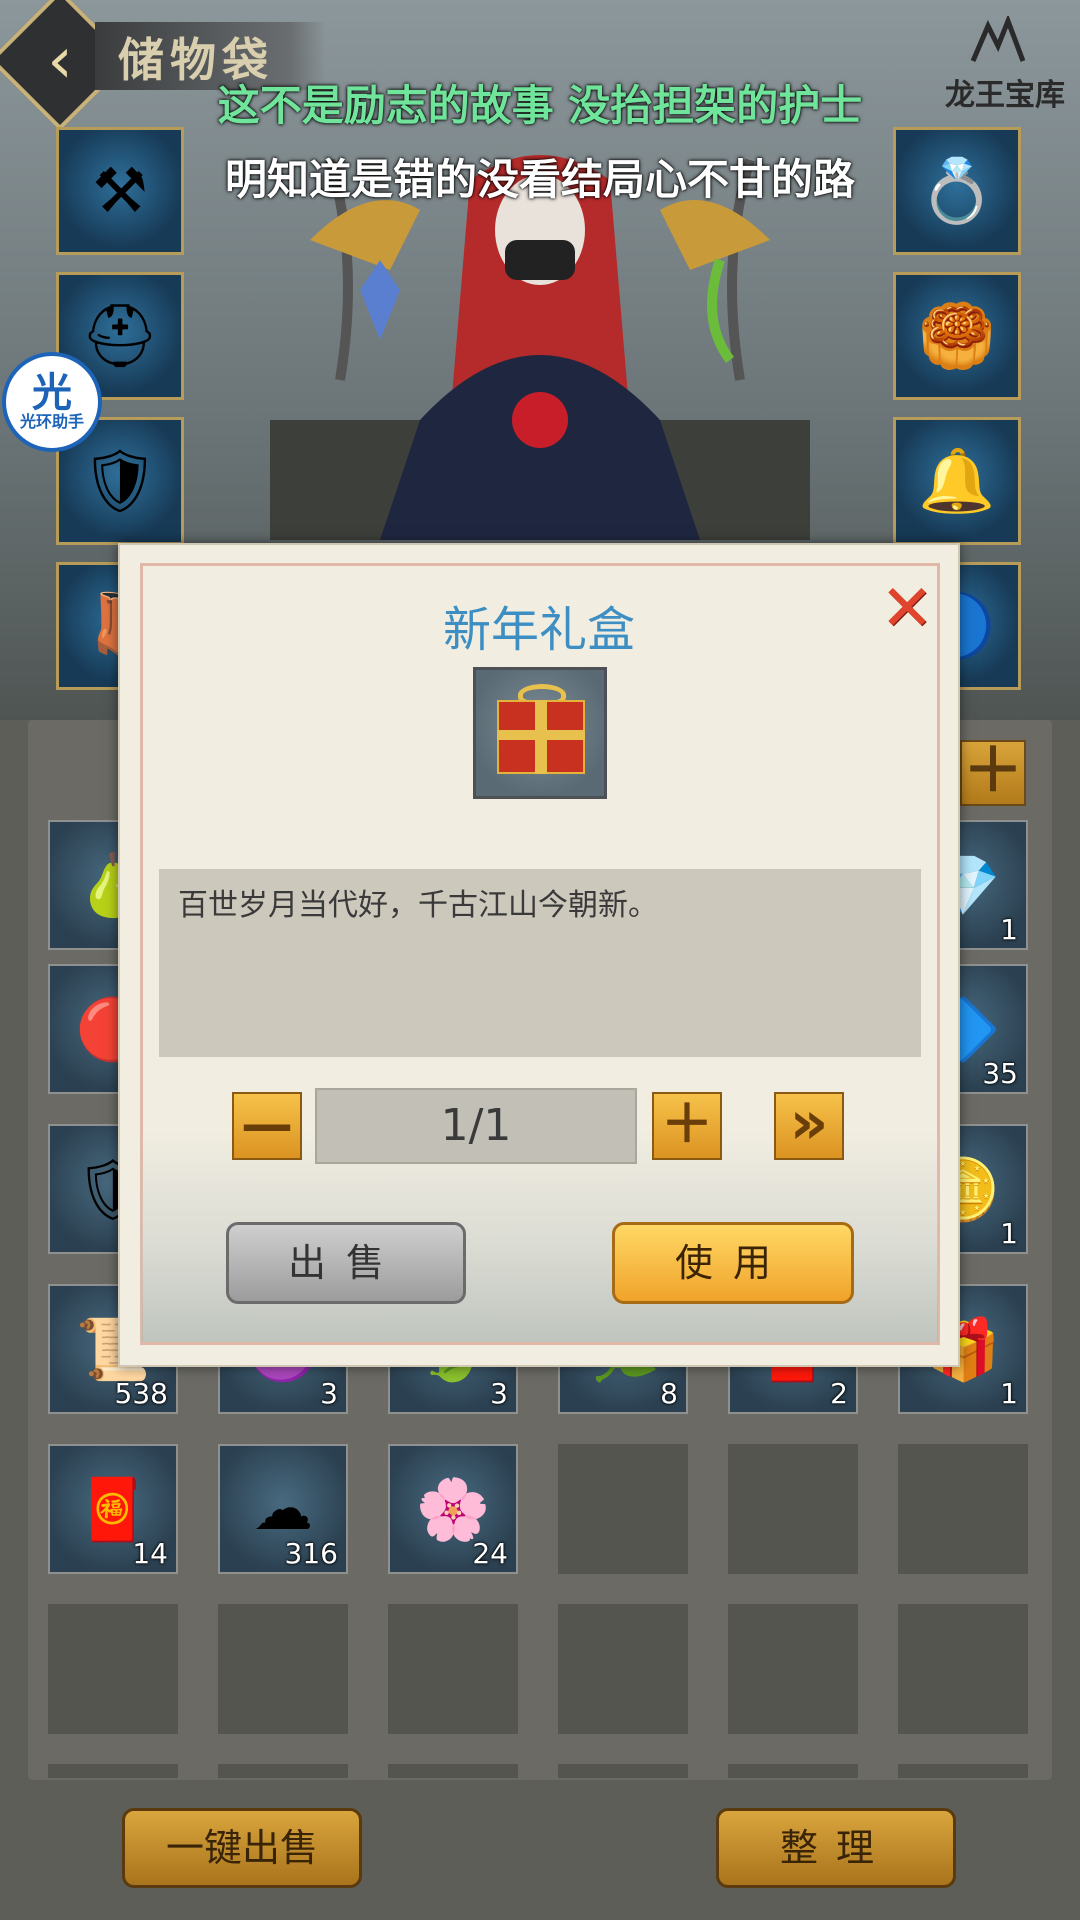 This screenshot has height=1920, width=1080. What do you see at coordinates (453, 1509) in the screenshot?
I see `inventory-slot: 🌸 24` at bounding box center [453, 1509].